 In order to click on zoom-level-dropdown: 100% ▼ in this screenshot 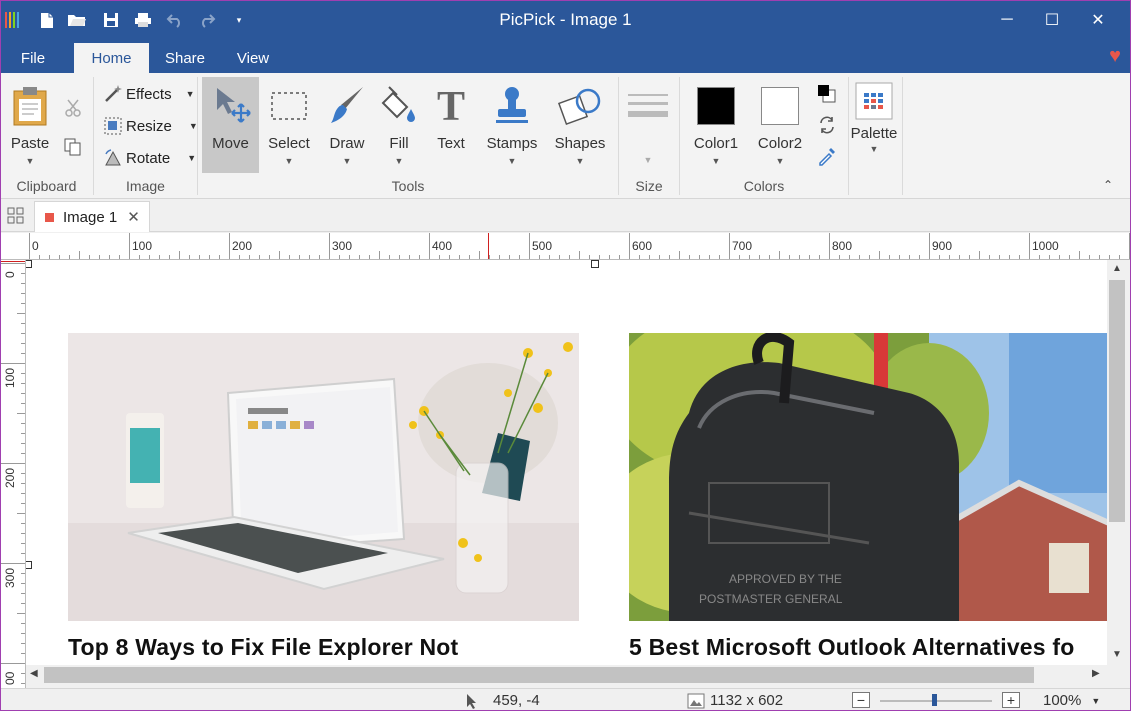, I will do `click(1071, 700)`.